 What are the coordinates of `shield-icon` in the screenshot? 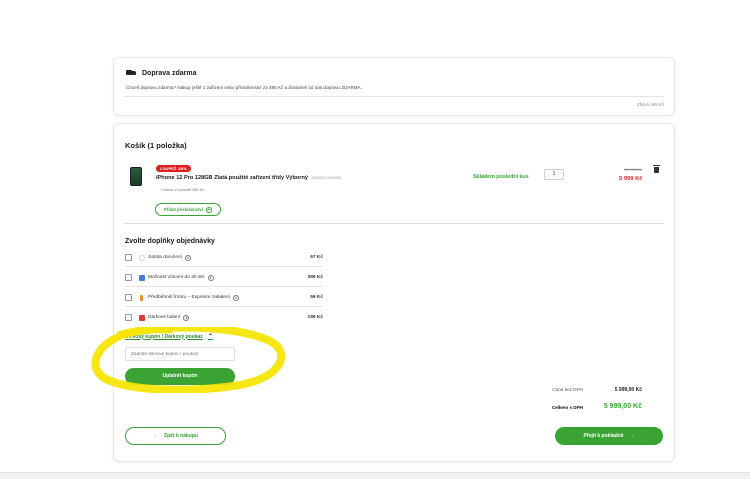 It's located at (142, 257).